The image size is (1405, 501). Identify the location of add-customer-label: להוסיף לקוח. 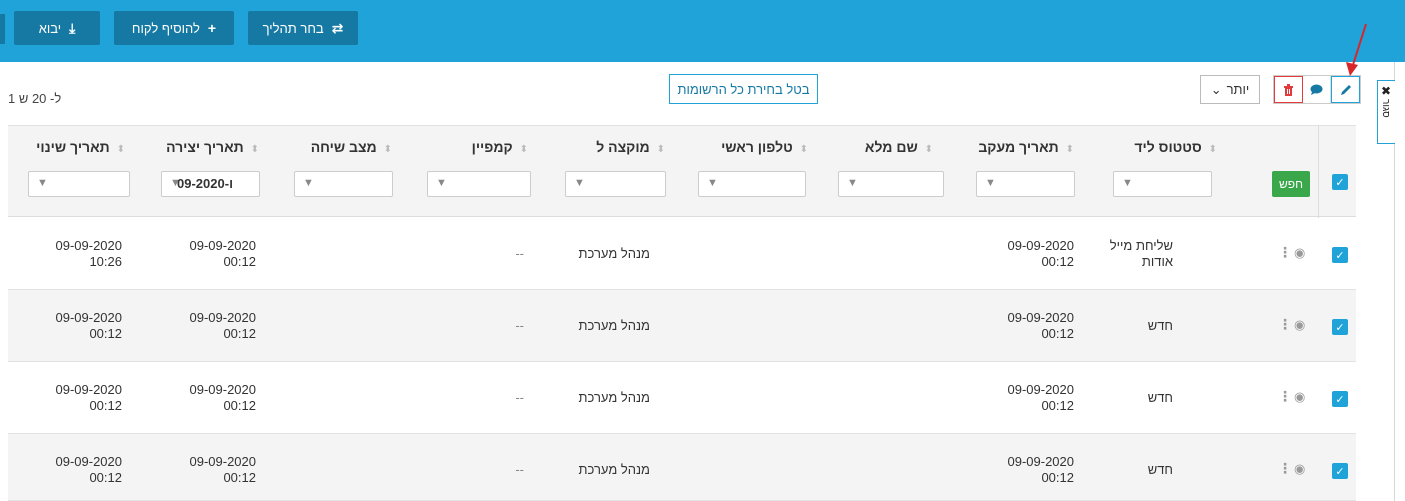
(165, 28).